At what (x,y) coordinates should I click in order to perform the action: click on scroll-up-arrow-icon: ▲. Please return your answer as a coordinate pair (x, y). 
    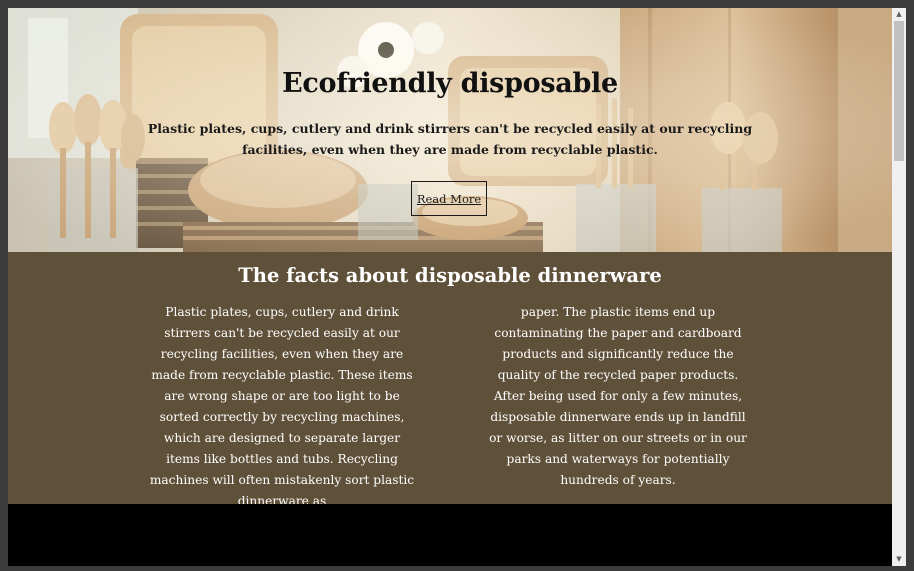
    Looking at the image, I should click on (899, 14).